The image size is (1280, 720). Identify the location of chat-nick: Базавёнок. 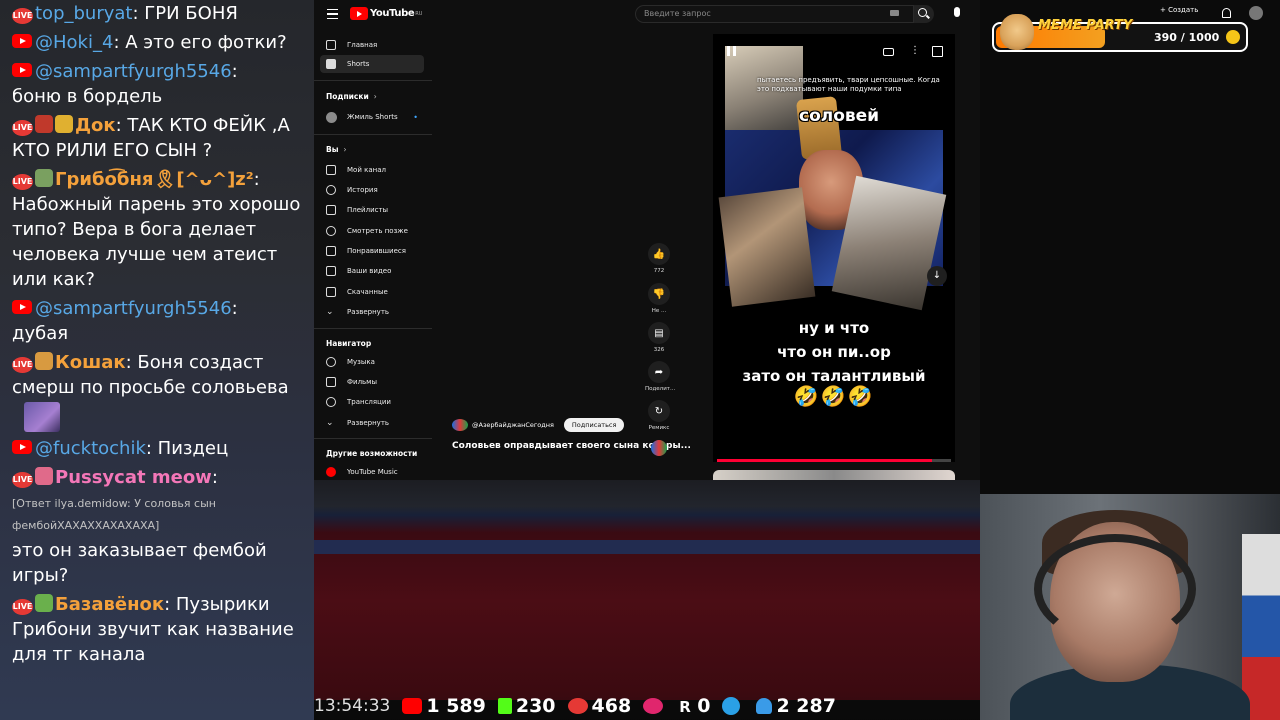
(110, 604).